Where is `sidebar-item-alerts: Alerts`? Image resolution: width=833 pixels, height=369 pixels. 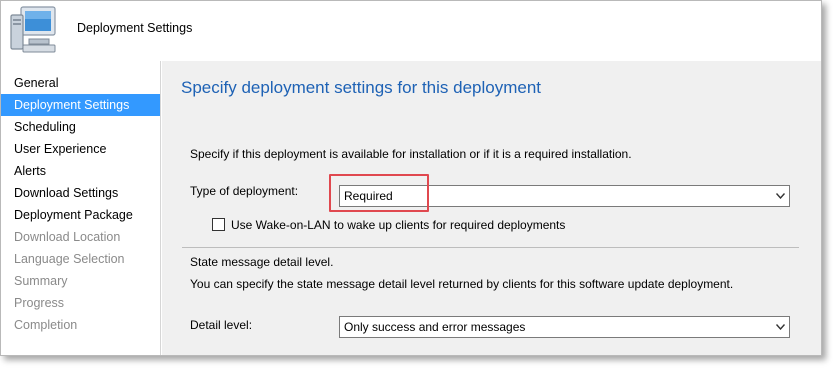 sidebar-item-alerts: Alerts is located at coordinates (80, 171).